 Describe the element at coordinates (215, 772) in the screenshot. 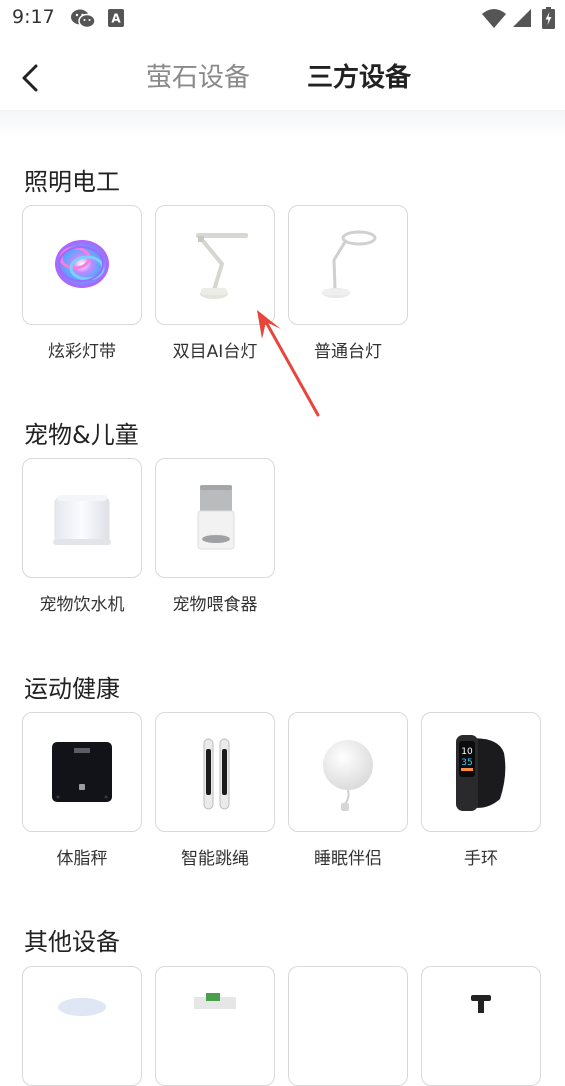

I see `smart-jump-rope-icon` at that location.